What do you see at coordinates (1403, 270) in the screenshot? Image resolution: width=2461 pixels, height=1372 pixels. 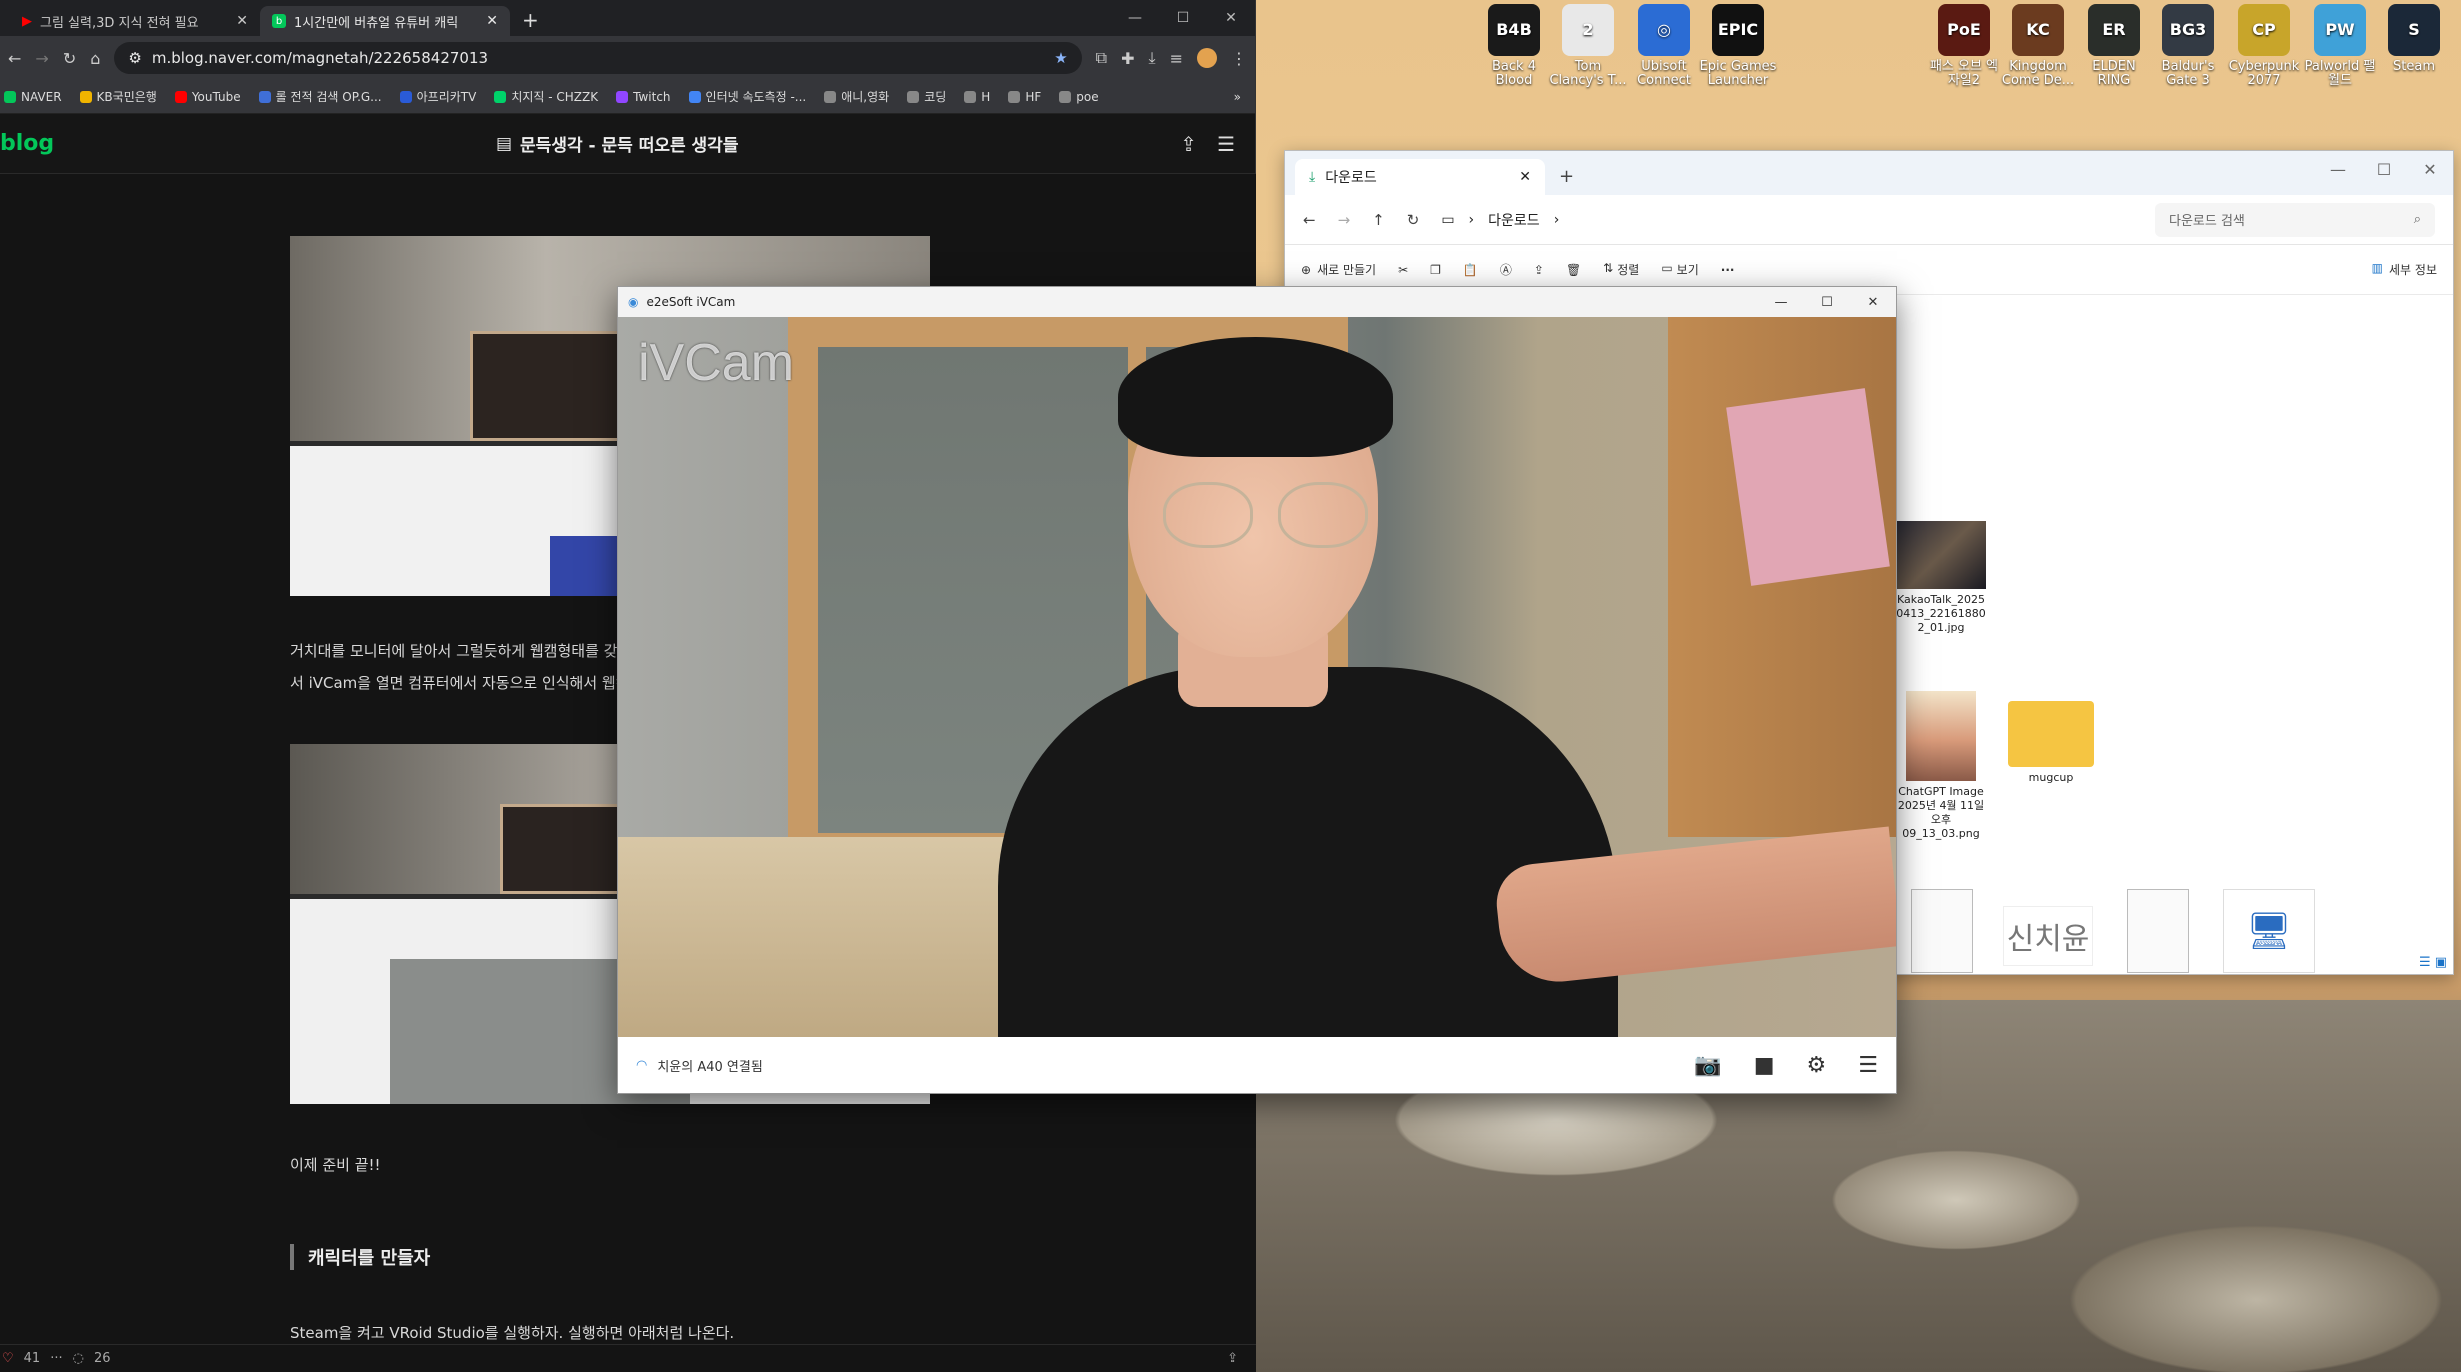 I see `cut-icon: ✂` at bounding box center [1403, 270].